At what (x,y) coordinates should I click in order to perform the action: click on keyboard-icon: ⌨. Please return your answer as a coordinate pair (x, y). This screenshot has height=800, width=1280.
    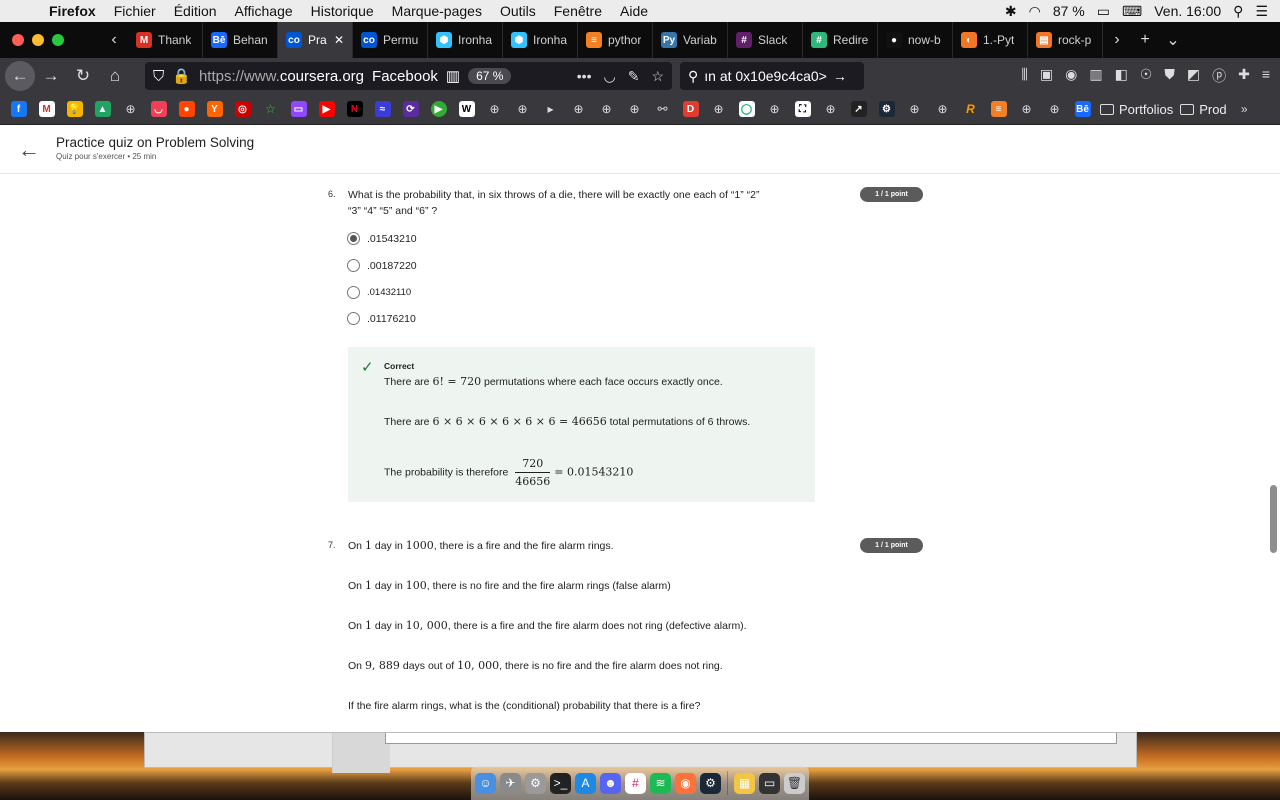
    Looking at the image, I should click on (1132, 11).